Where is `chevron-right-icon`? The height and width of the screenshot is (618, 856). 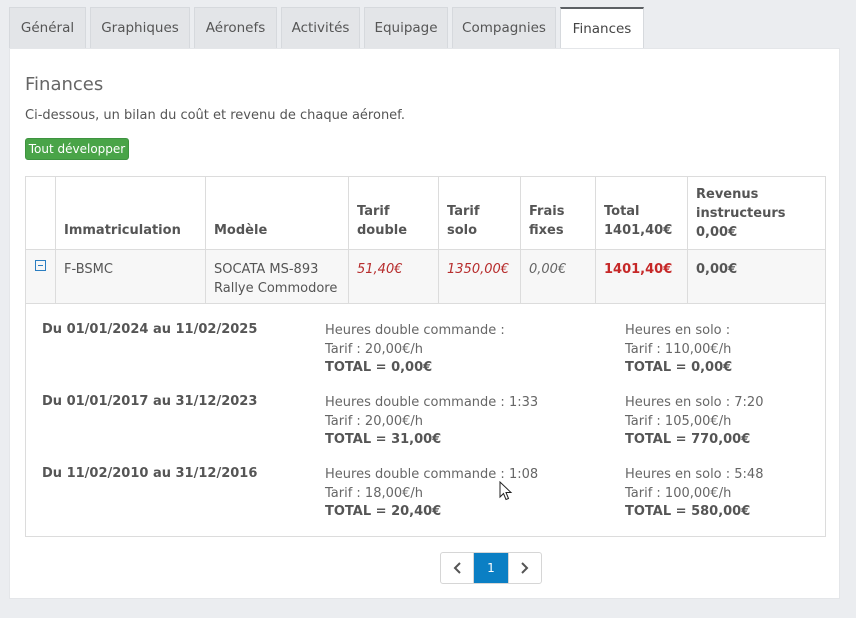 chevron-right-icon is located at coordinates (525, 568).